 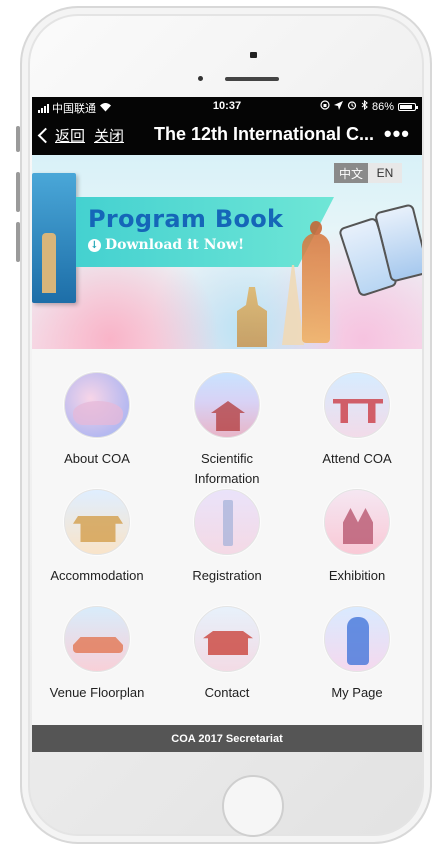 I want to click on gate-tower-image-icon, so click(x=227, y=639).